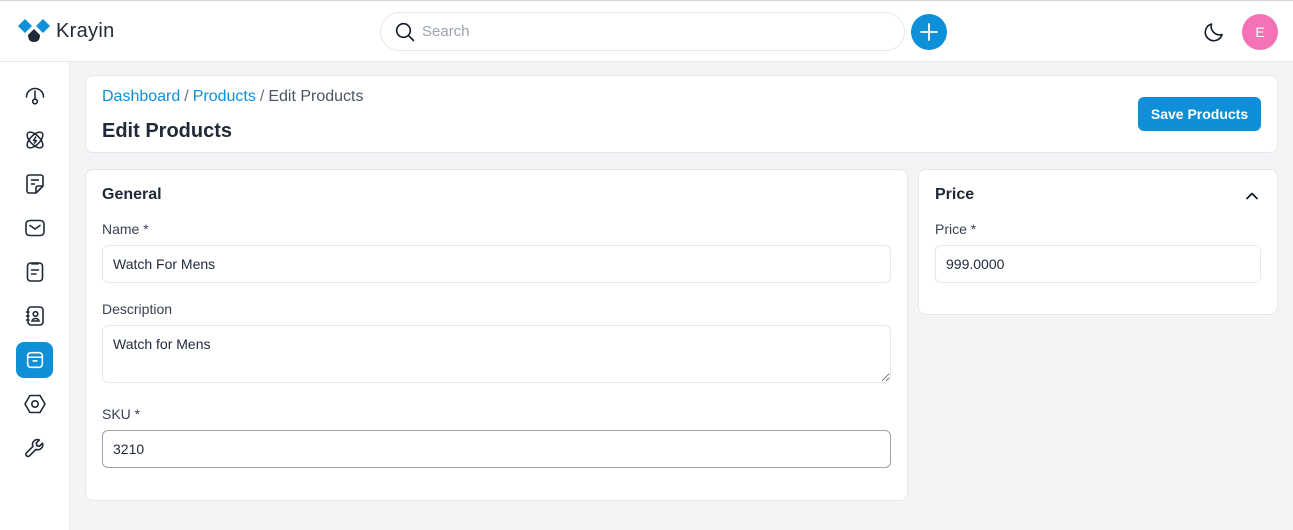  What do you see at coordinates (85, 30) in the screenshot?
I see `brand-name: Krayin` at bounding box center [85, 30].